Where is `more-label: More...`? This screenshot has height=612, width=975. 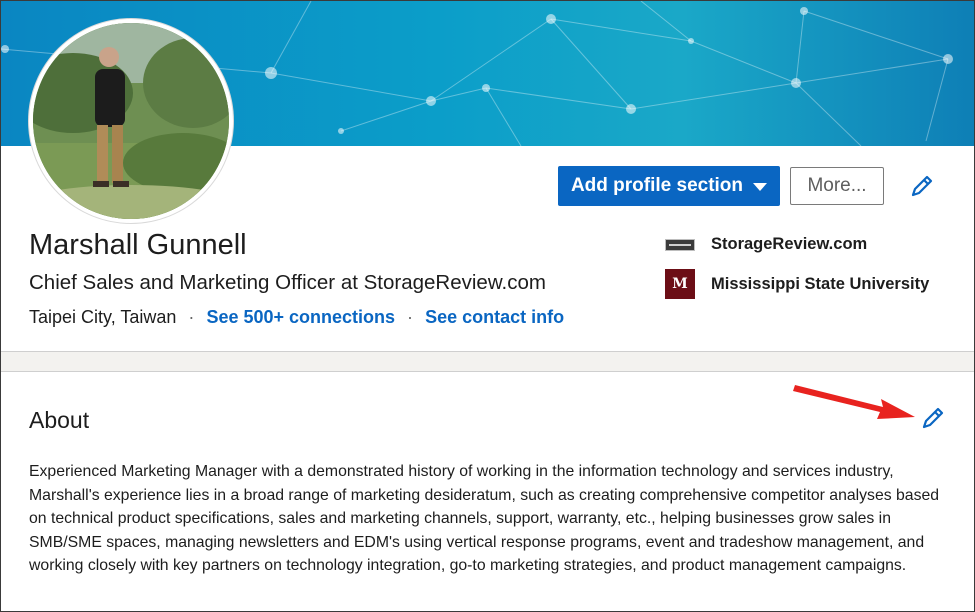
more-label: More... is located at coordinates (837, 185).